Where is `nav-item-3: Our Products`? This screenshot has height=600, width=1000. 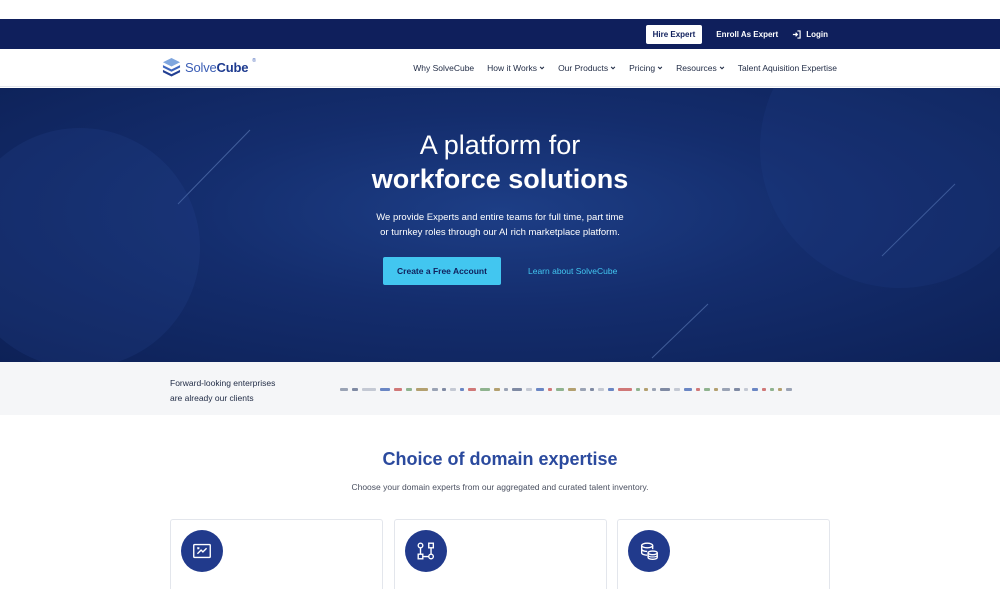 nav-item-3: Our Products is located at coordinates (587, 68).